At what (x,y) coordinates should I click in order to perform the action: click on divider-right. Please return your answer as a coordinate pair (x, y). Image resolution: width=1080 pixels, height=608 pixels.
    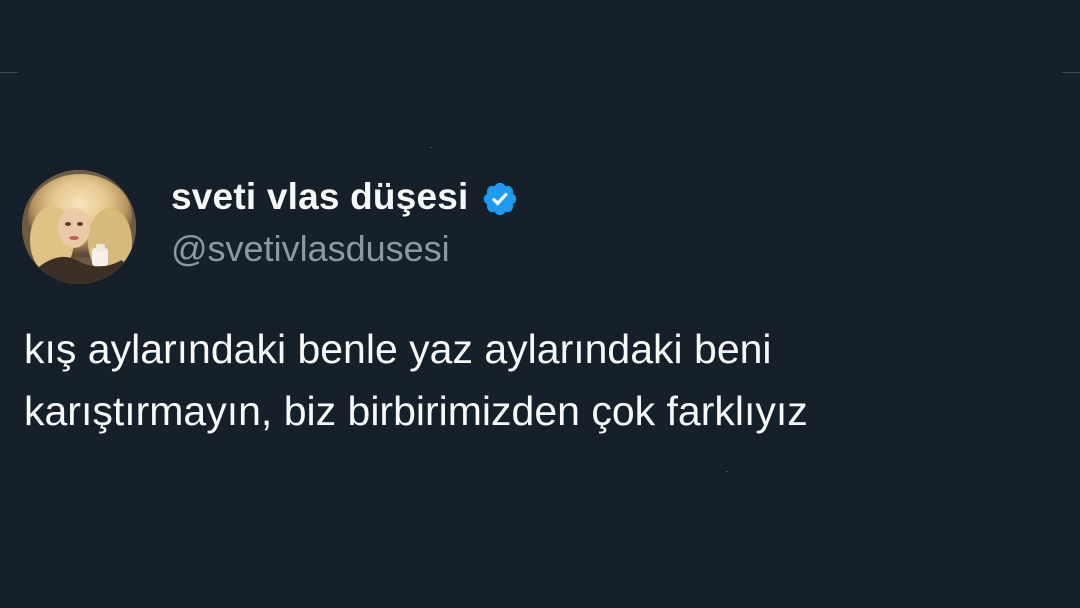
    Looking at the image, I should click on (1071, 72).